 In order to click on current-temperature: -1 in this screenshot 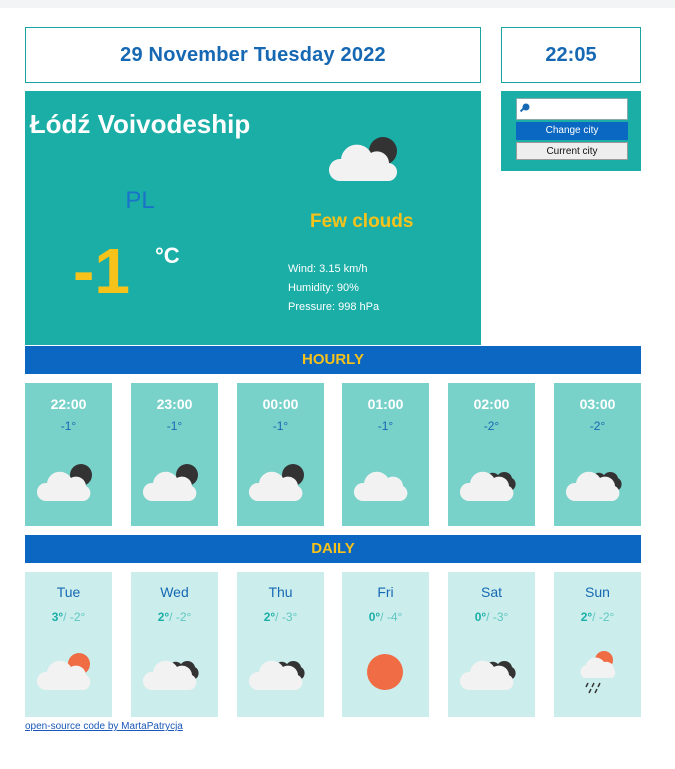, I will do `click(101, 271)`.